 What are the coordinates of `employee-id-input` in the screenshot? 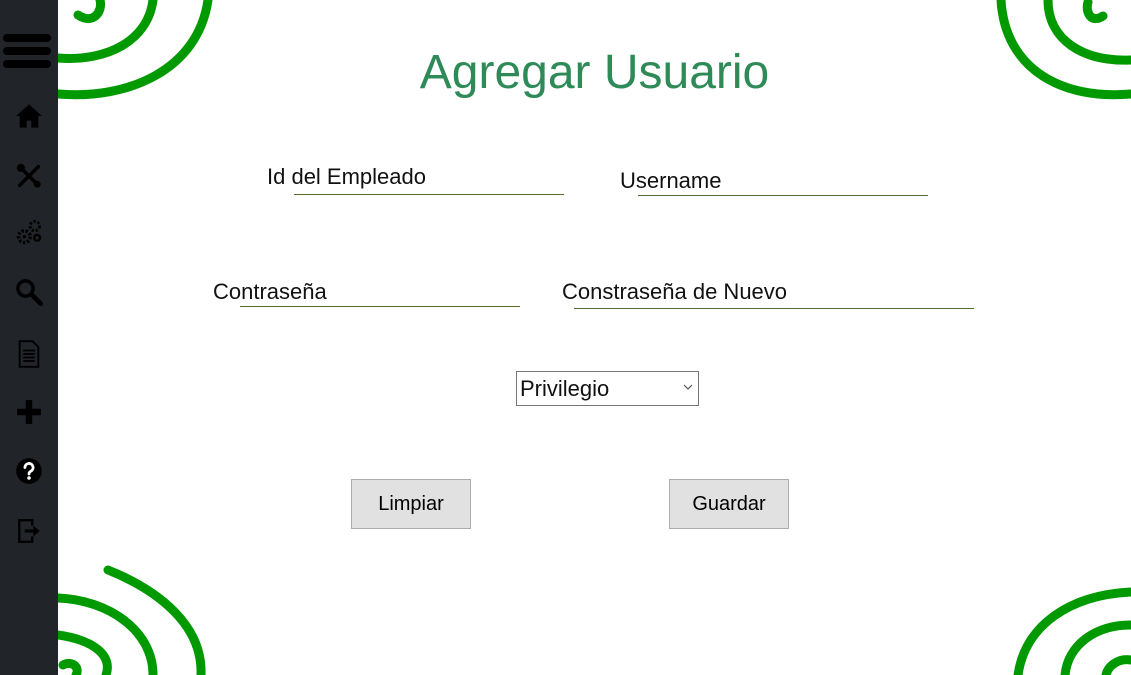 It's located at (429, 182).